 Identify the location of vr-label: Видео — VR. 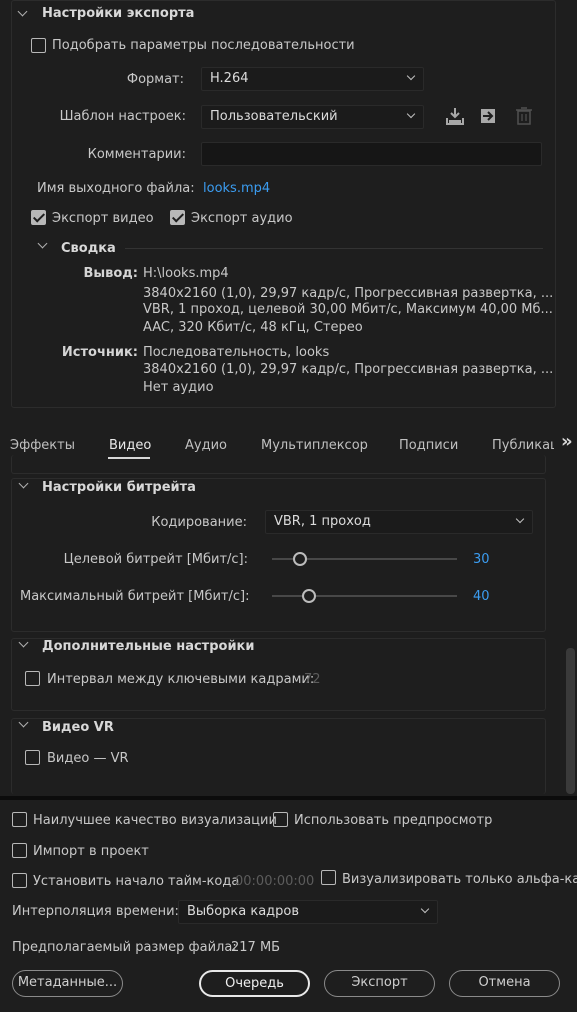
(88, 758).